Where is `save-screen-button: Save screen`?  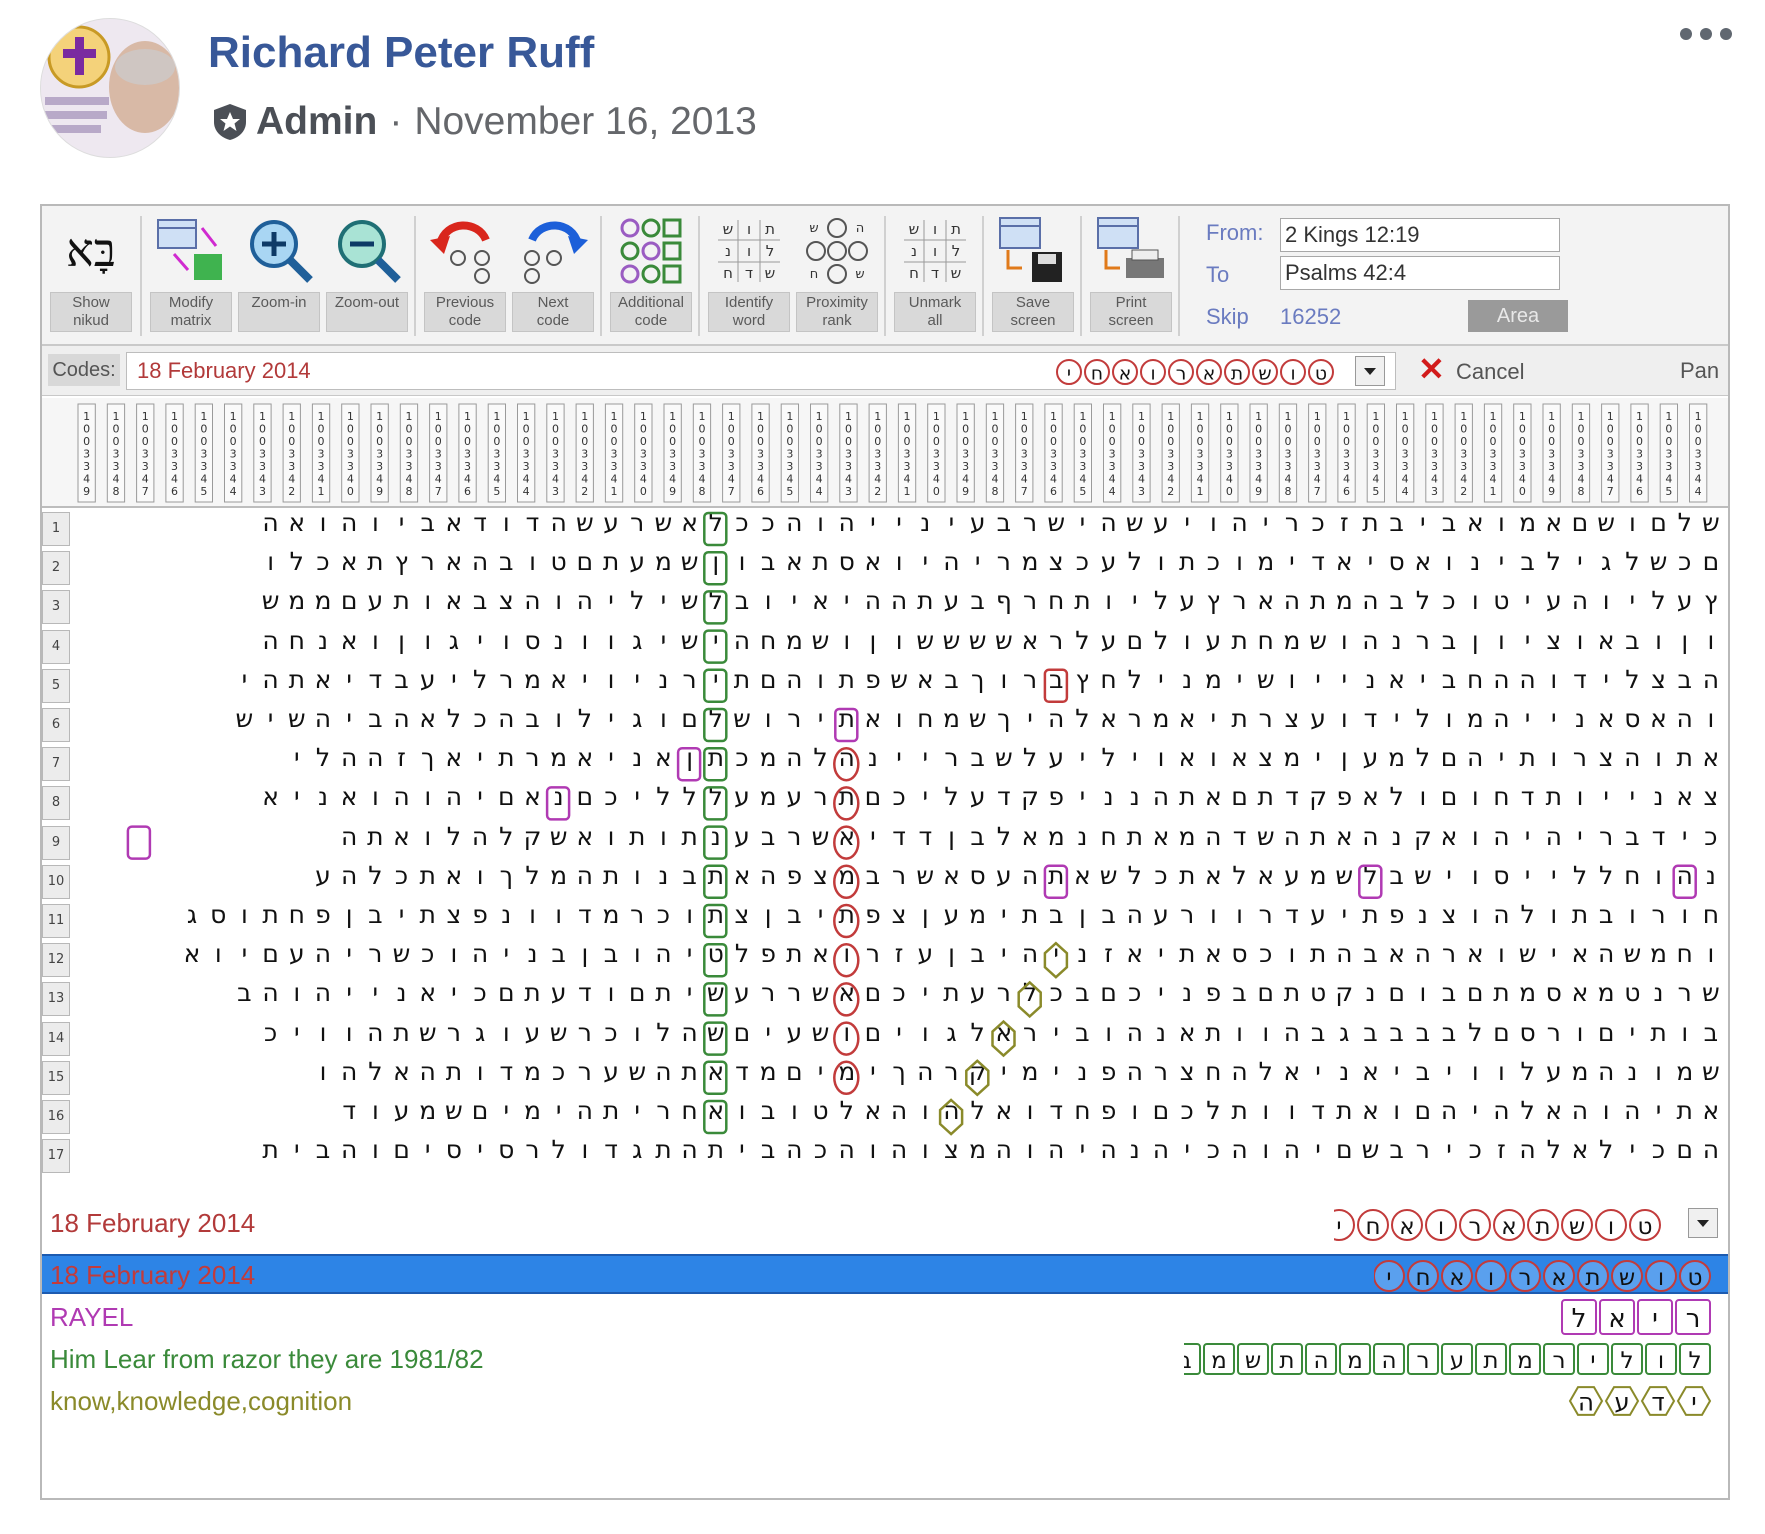
save-screen-button: Save screen is located at coordinates (1033, 276).